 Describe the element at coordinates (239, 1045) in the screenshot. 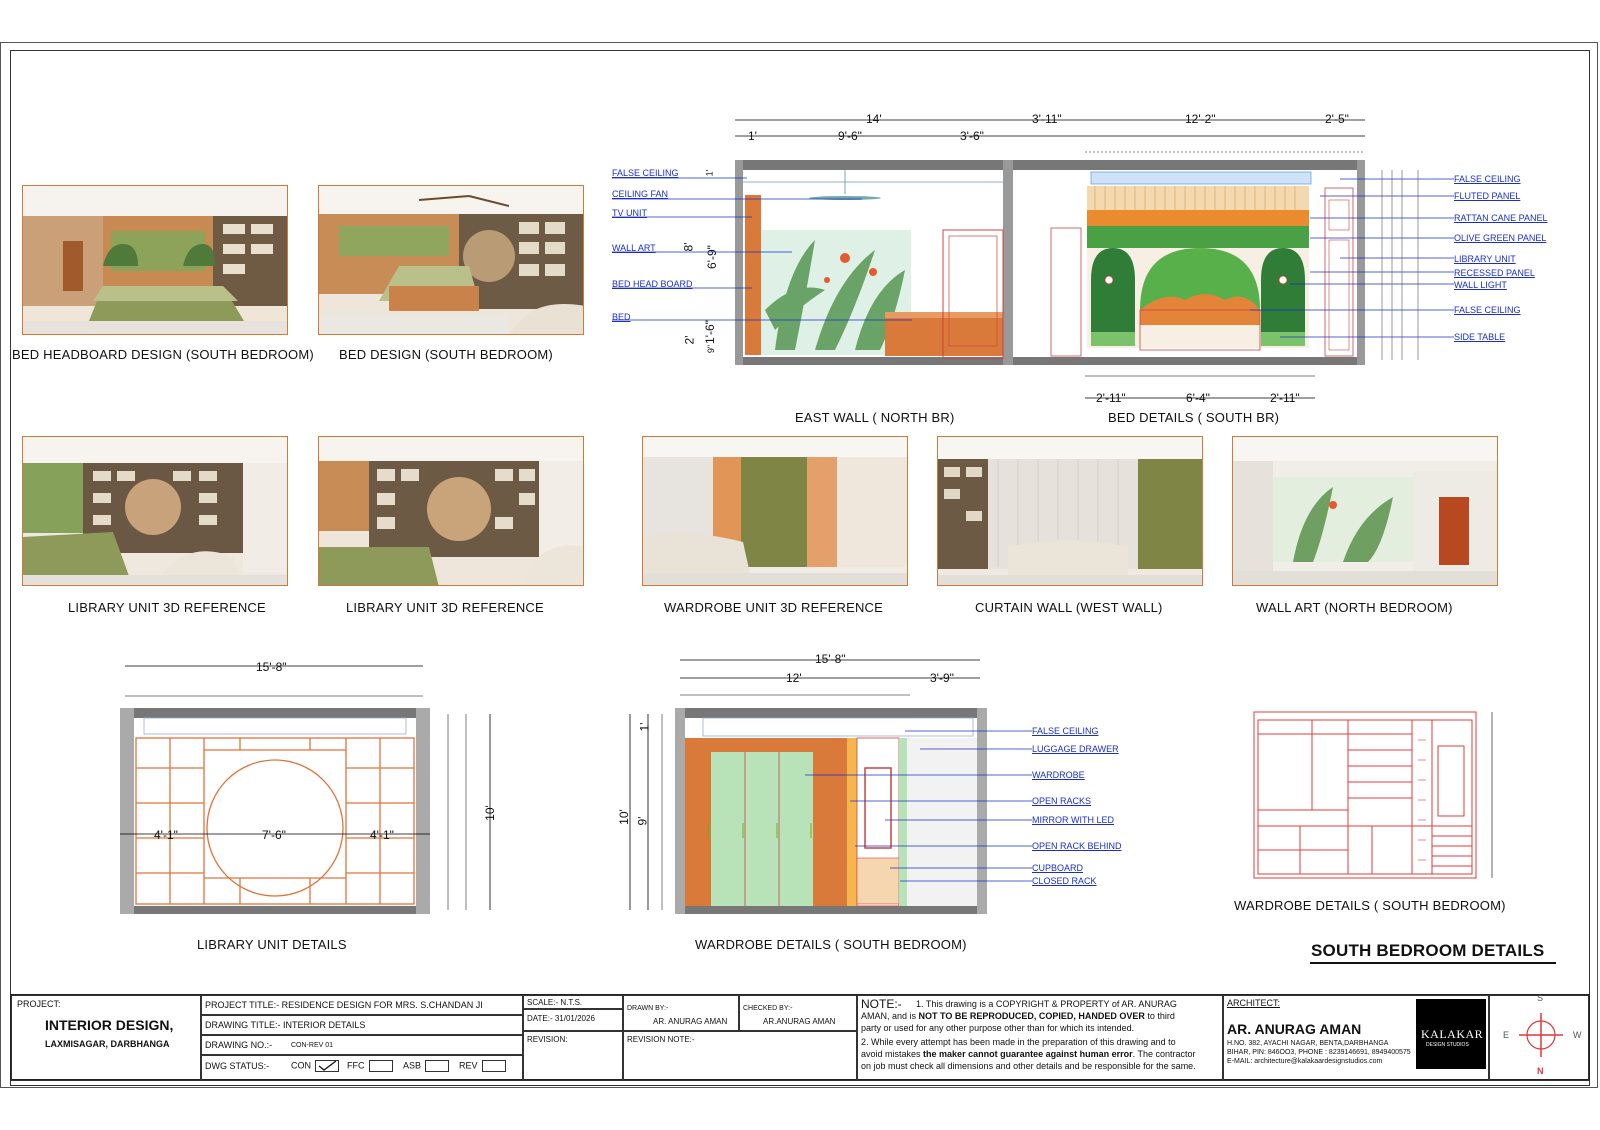

I see `drawing-no-label: DRAWING NO.:-` at that location.